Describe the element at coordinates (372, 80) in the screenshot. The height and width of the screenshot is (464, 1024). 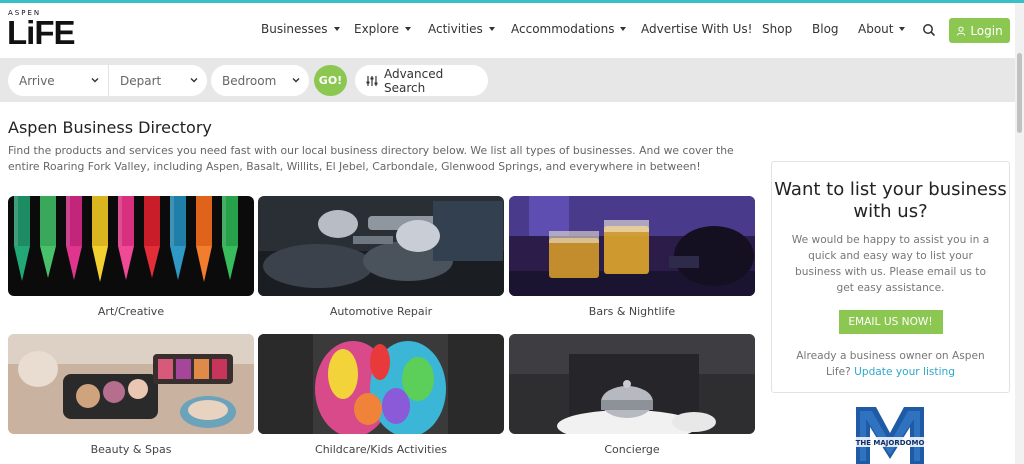
I see `sliders-icon` at that location.